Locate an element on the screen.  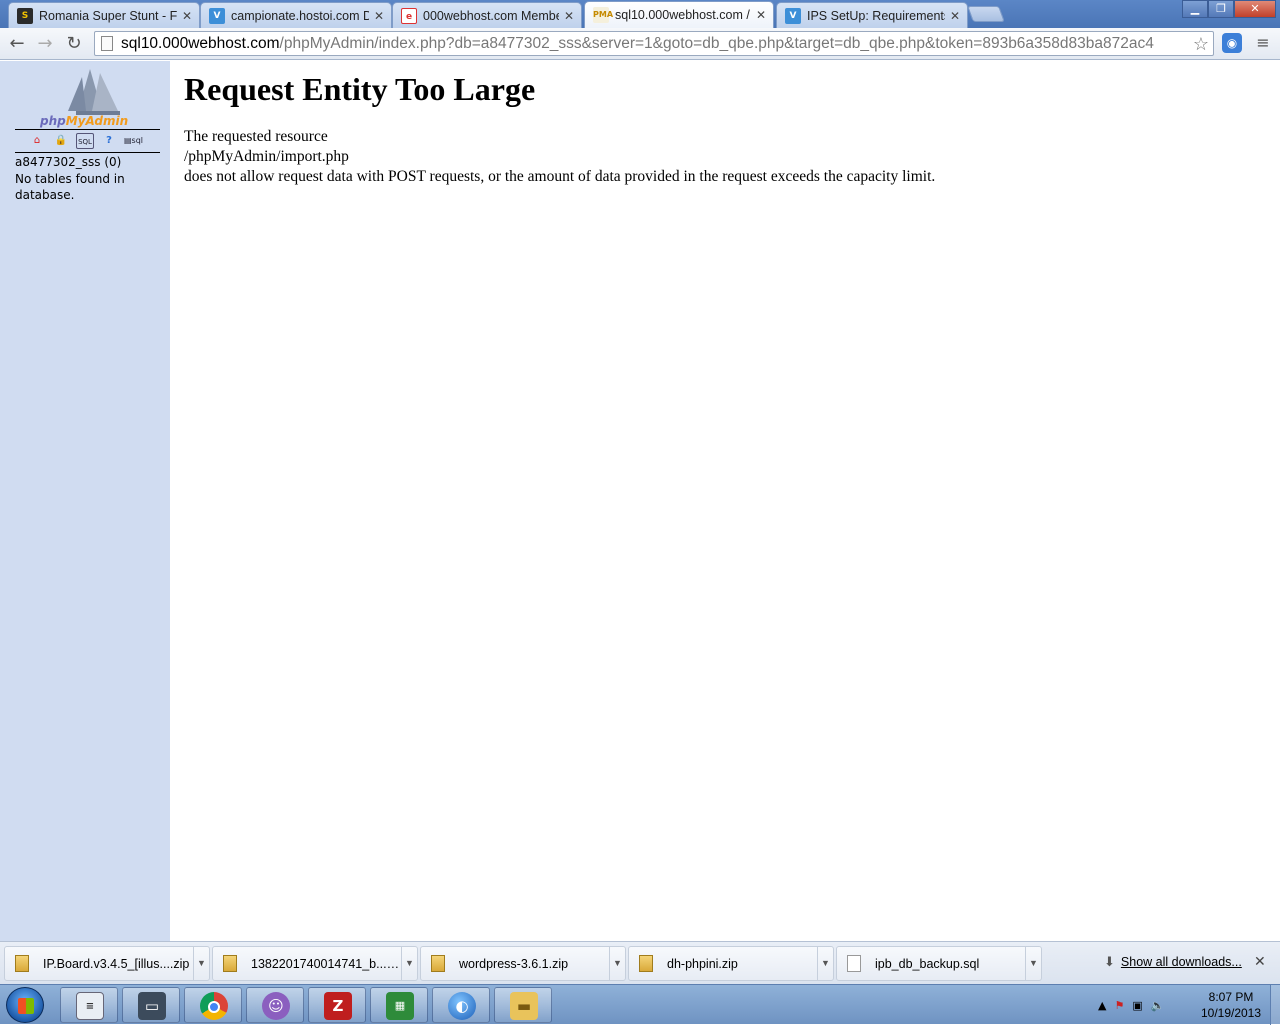
taskbar-app-notepad: ≡ is located at coordinates (89, 1005).